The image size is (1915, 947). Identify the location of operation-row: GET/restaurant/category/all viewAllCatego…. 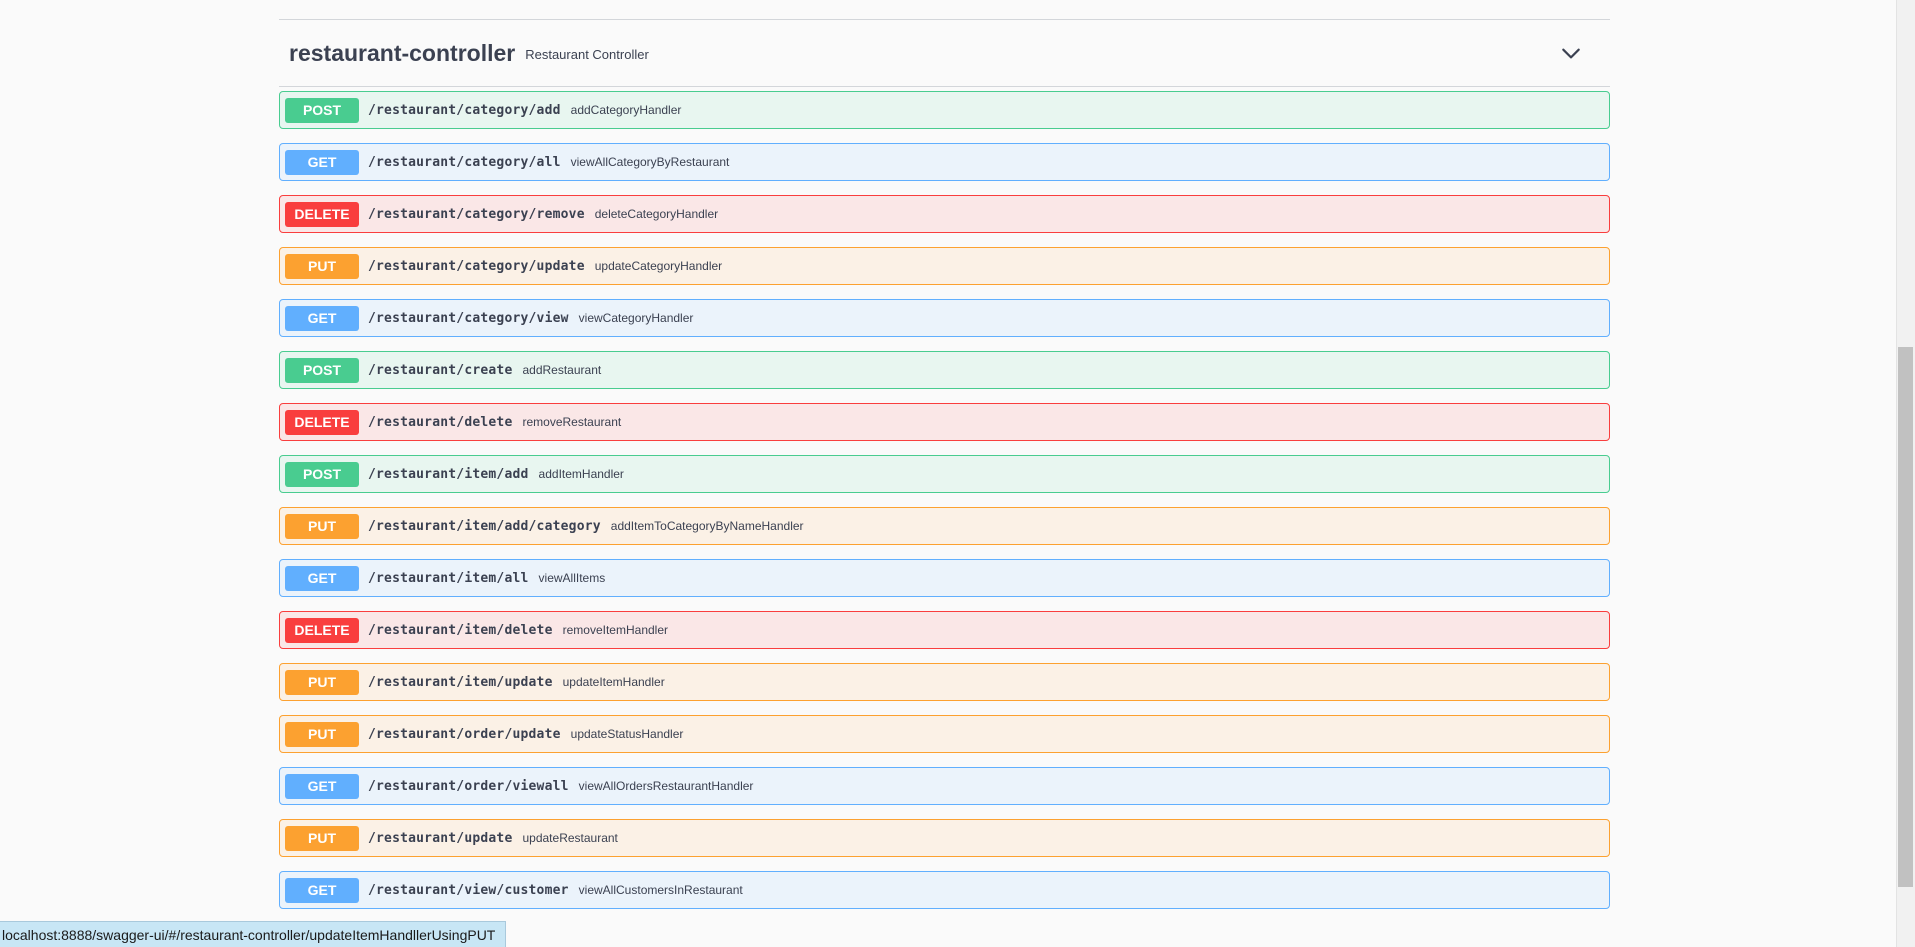
(944, 162).